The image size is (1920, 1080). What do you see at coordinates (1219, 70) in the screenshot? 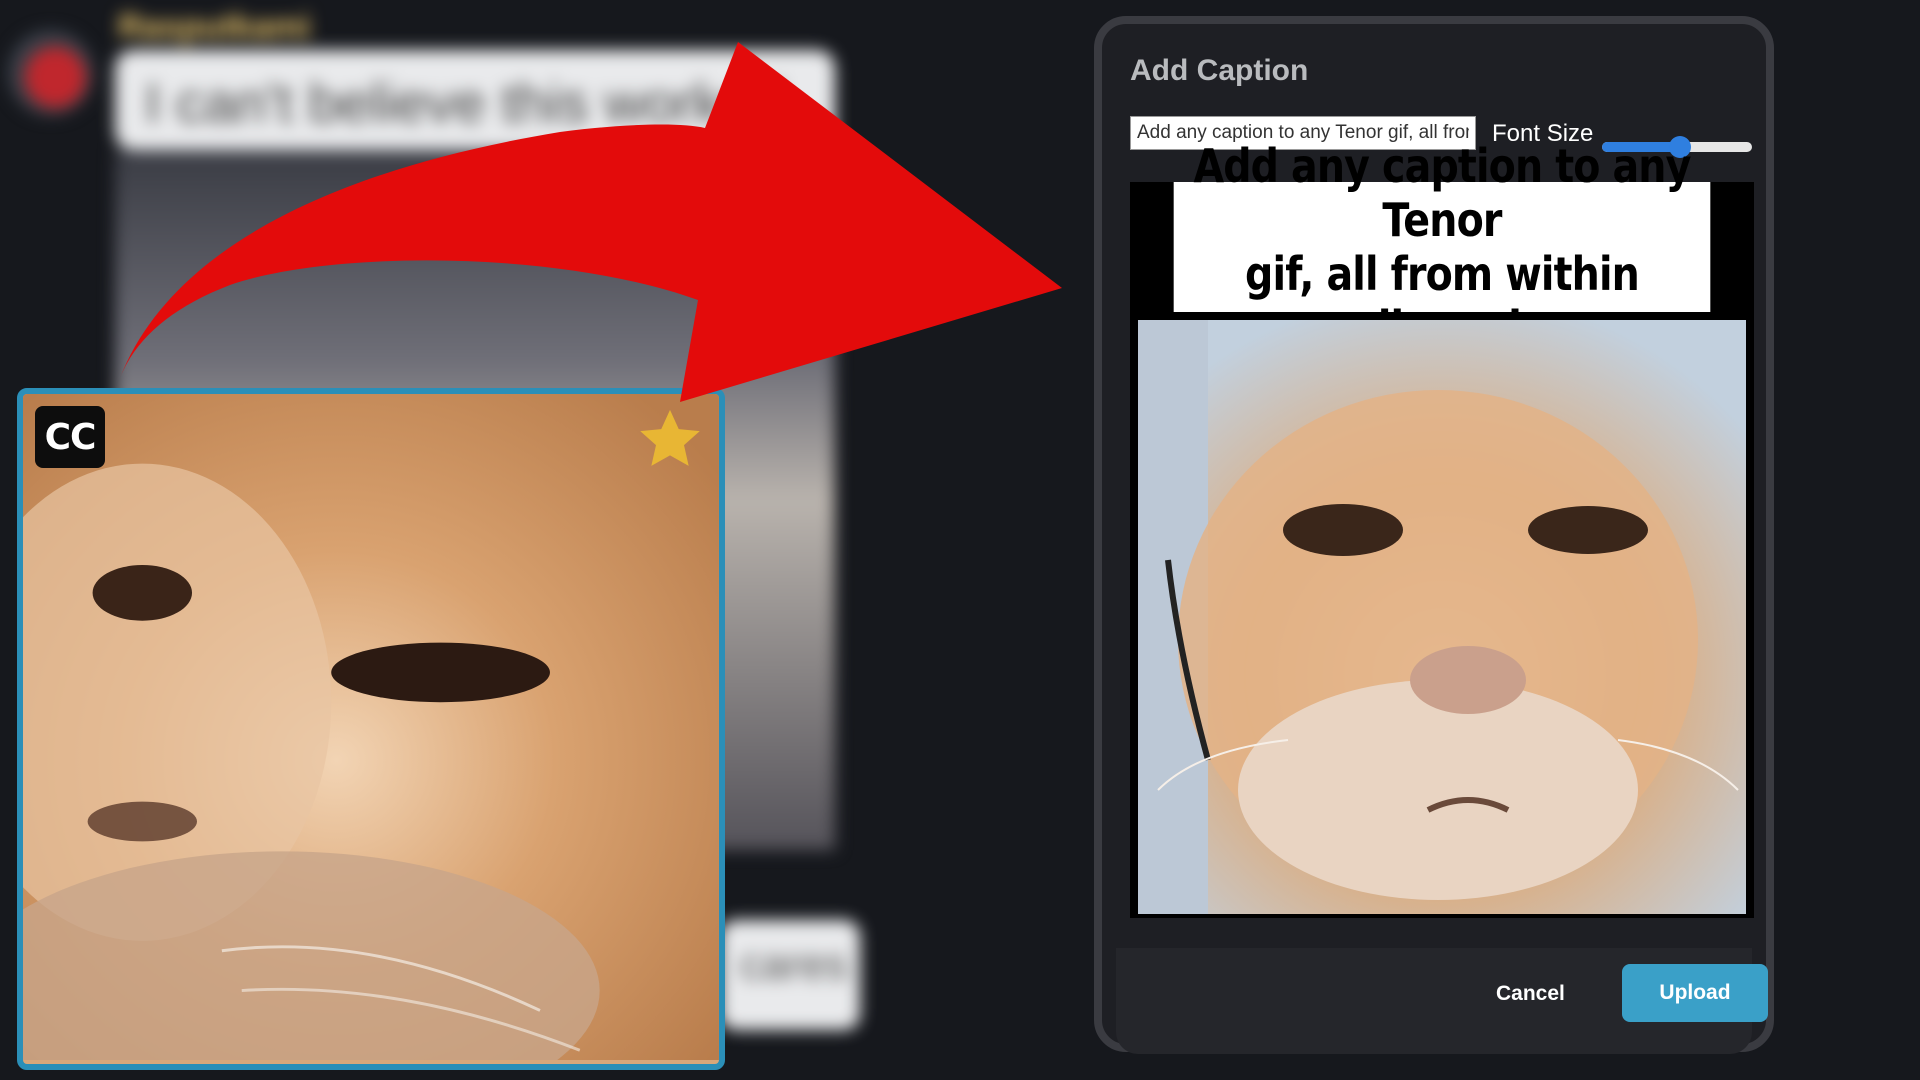
I see `modal-title: Add Caption` at bounding box center [1219, 70].